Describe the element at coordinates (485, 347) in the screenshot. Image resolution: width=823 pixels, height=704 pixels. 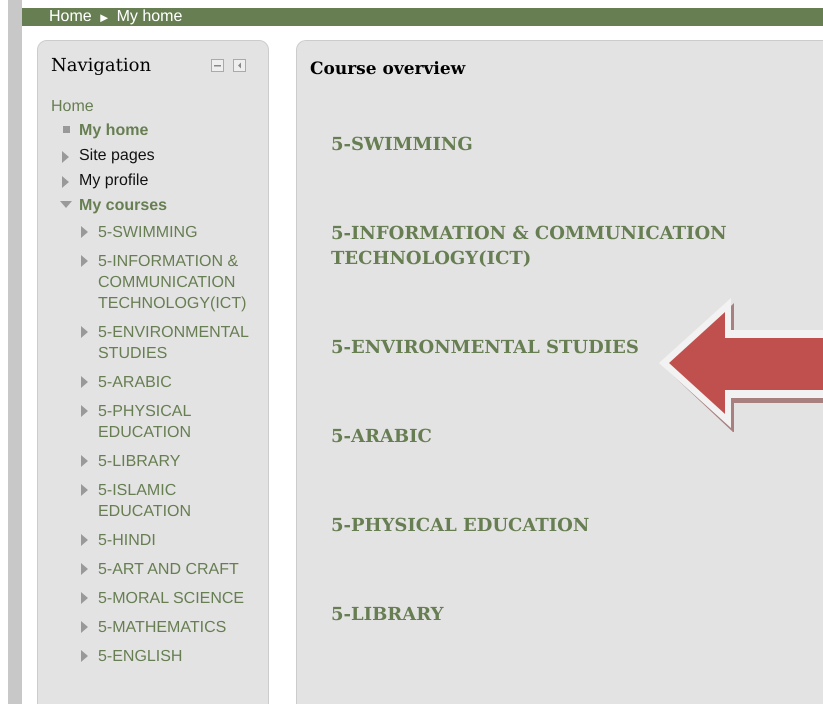
I see `course-title-link: 5-ENVIRONMENTAL STUDIES` at that location.